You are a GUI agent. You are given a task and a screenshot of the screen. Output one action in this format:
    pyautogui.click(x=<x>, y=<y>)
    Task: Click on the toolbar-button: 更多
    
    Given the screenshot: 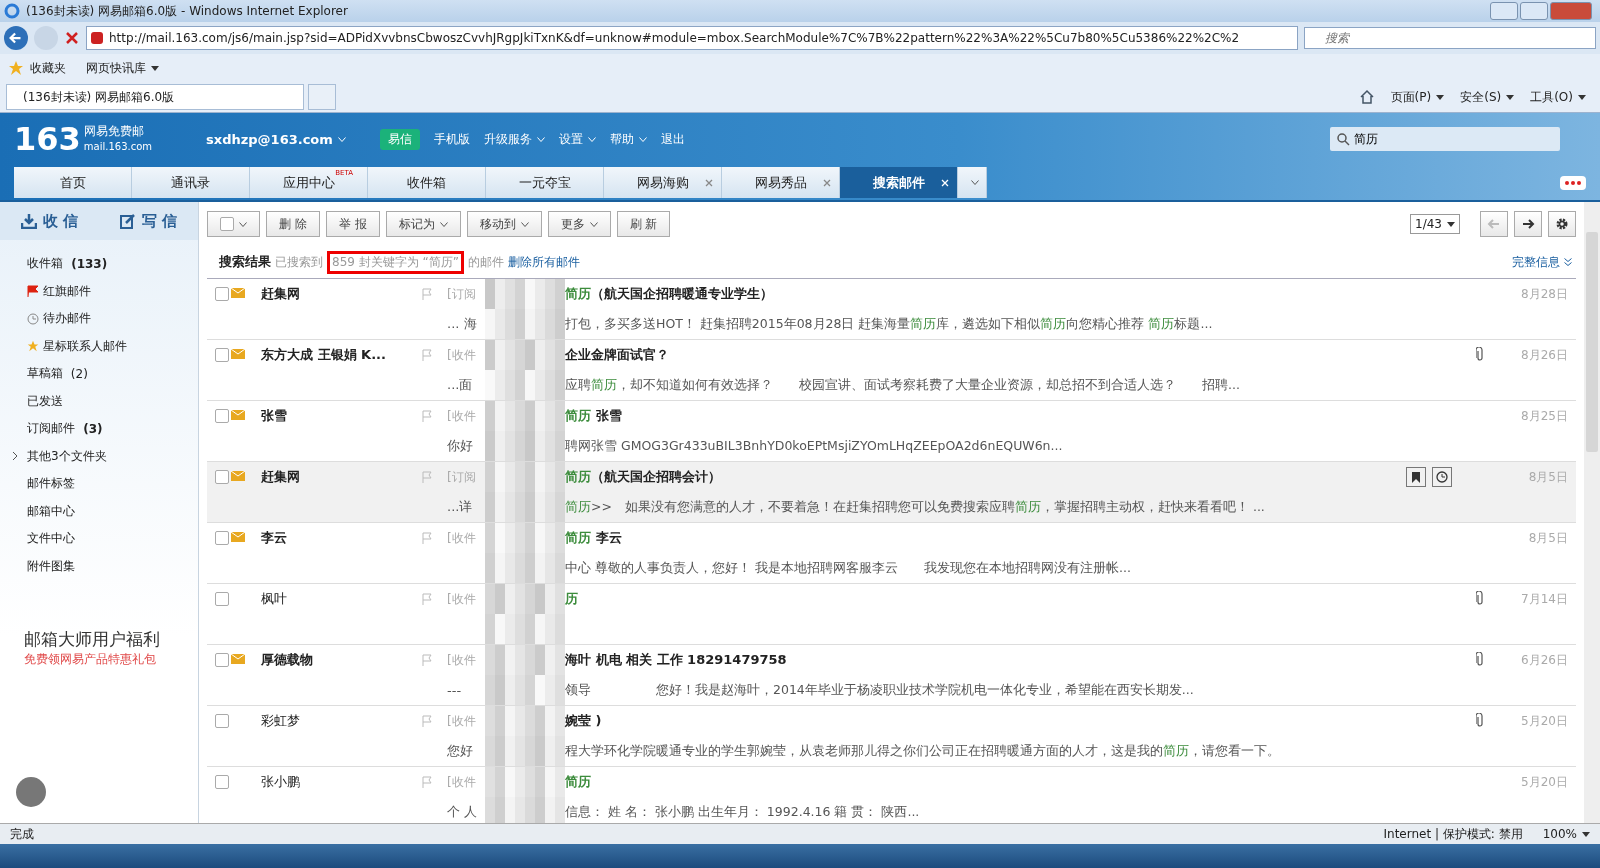 What is the action you would take?
    pyautogui.click(x=579, y=224)
    